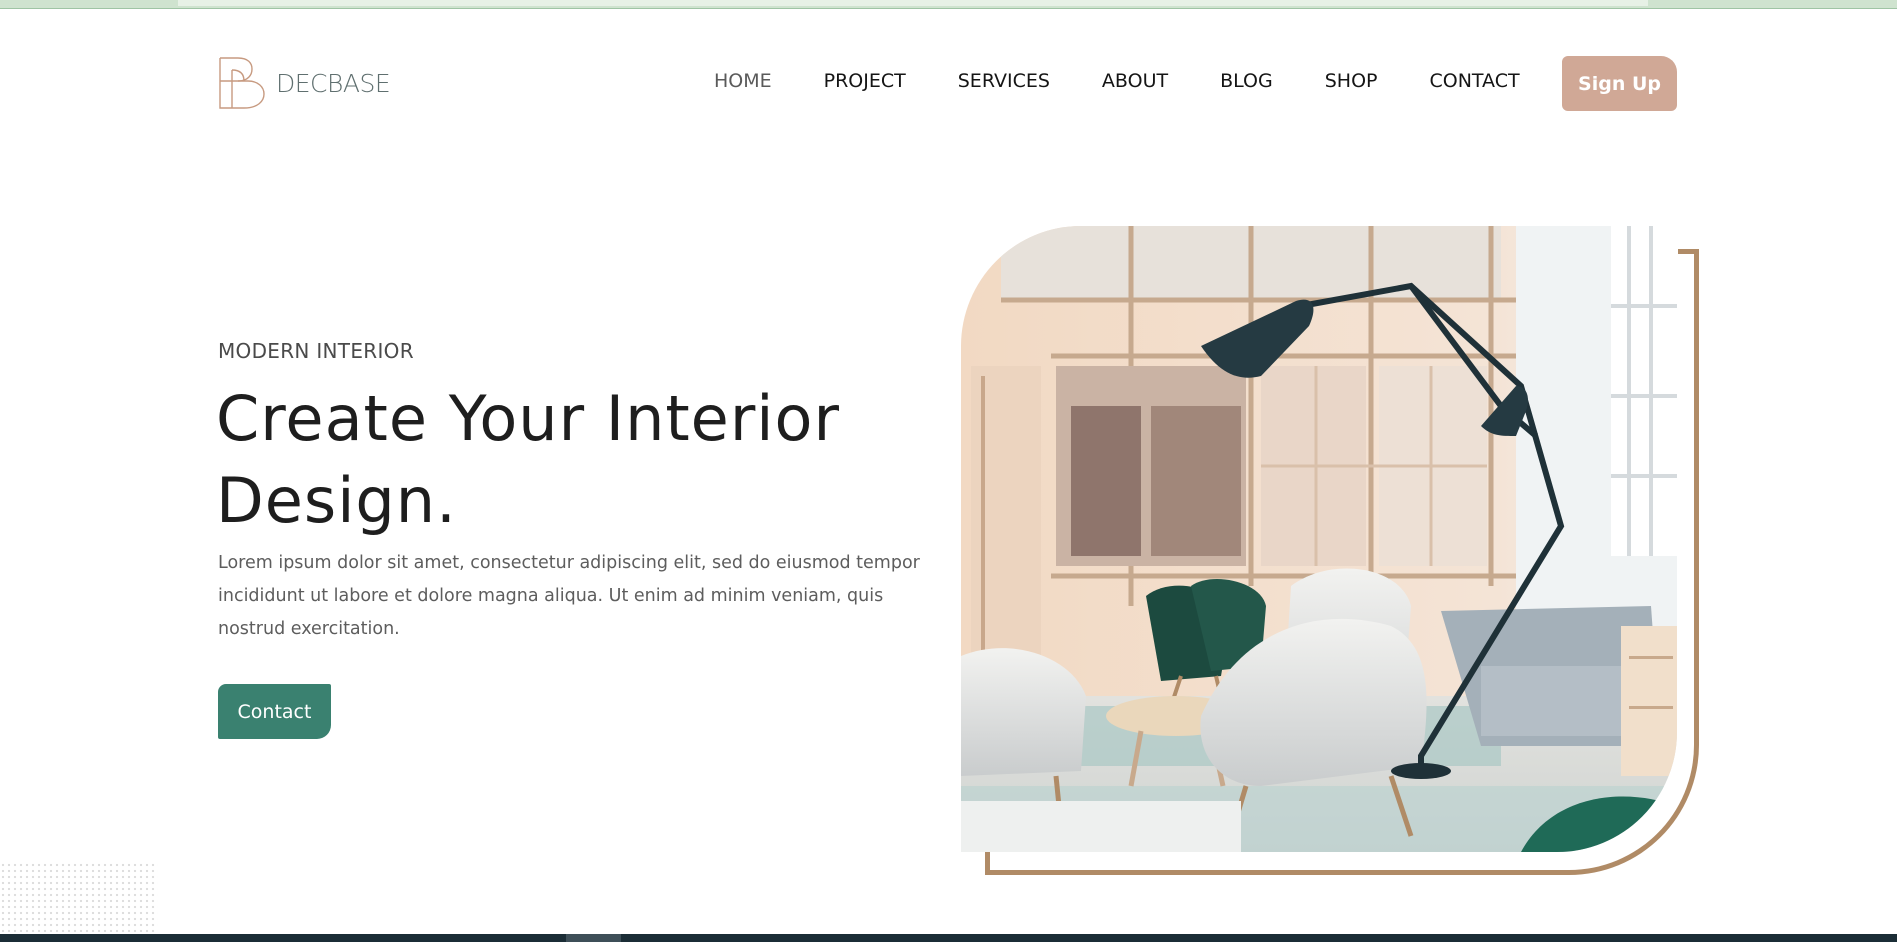 Image resolution: width=1897 pixels, height=942 pixels. Describe the element at coordinates (333, 83) in the screenshot. I see `brand-name: DECBASE` at that location.